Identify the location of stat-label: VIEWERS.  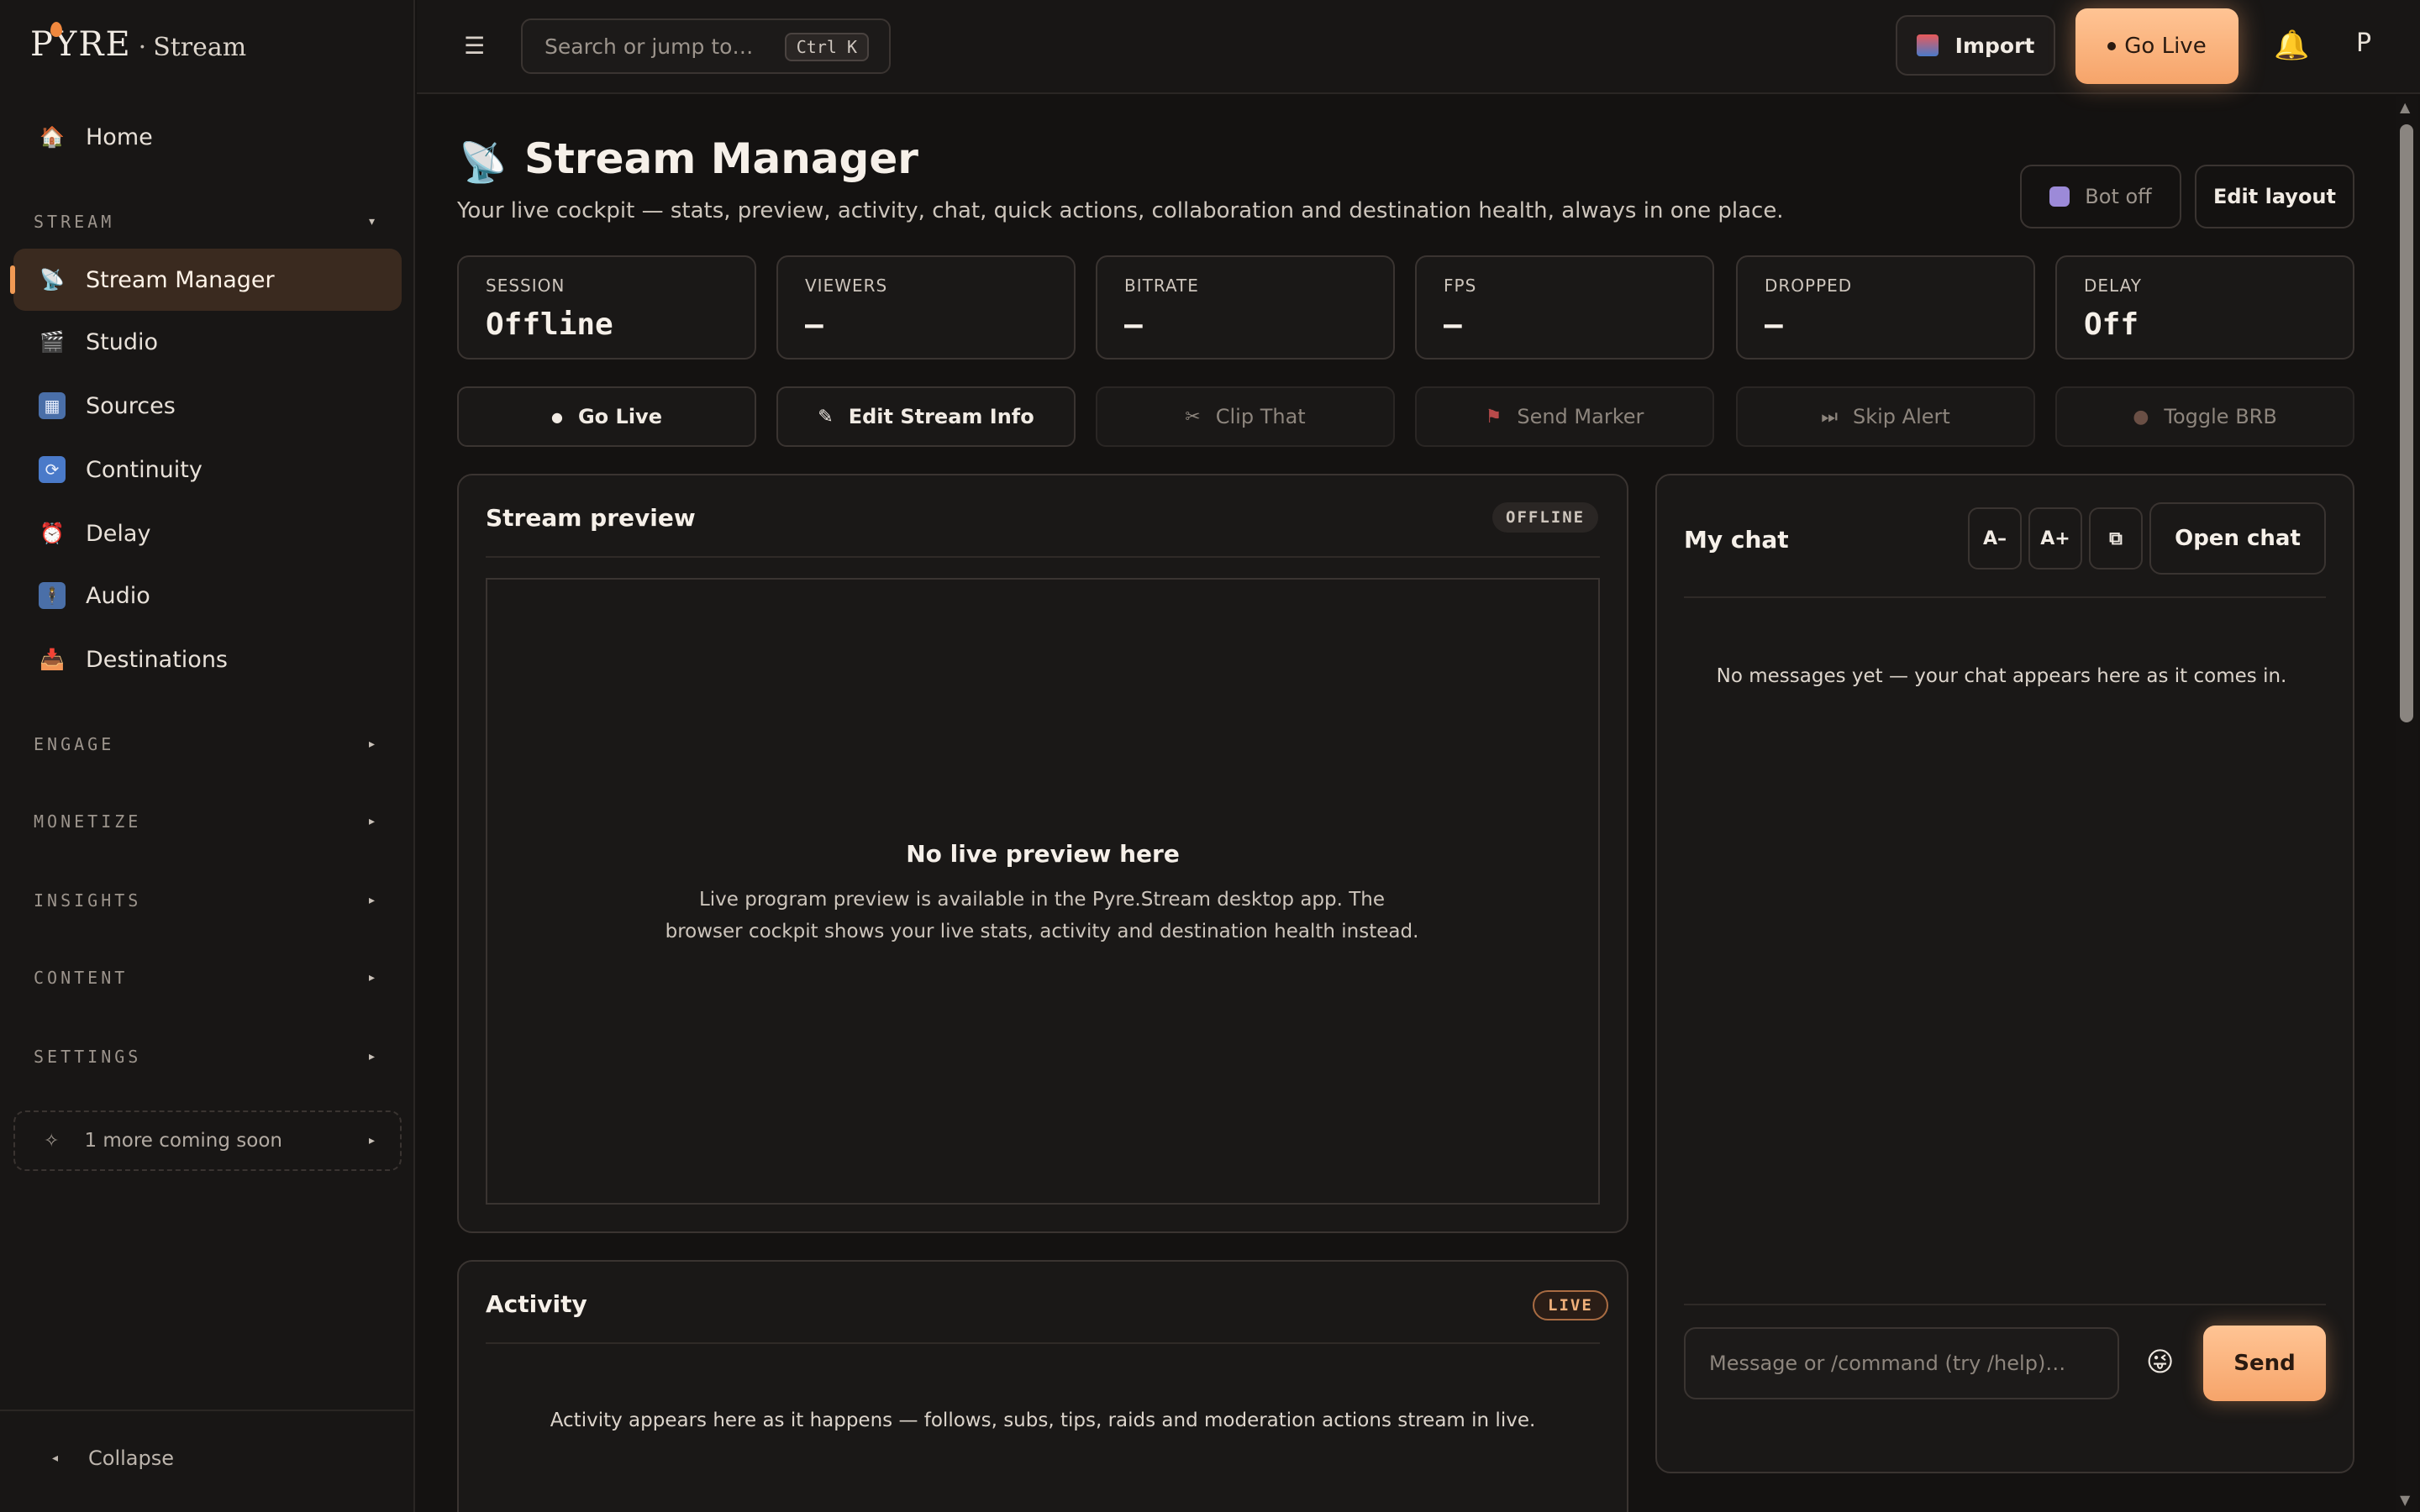
(846, 286).